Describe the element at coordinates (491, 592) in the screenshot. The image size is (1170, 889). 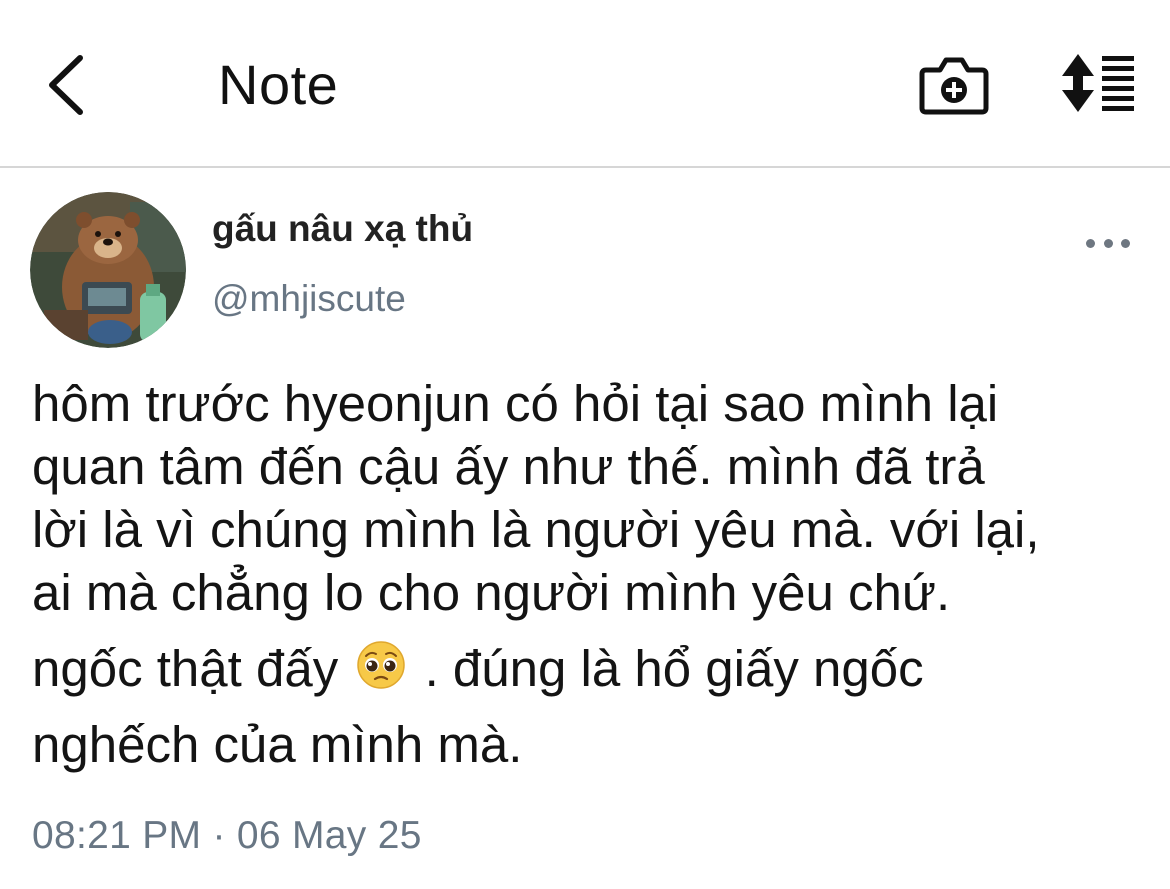
I see `post-line: ai mà chẳng lo cho người mình yêu chứ.` at that location.